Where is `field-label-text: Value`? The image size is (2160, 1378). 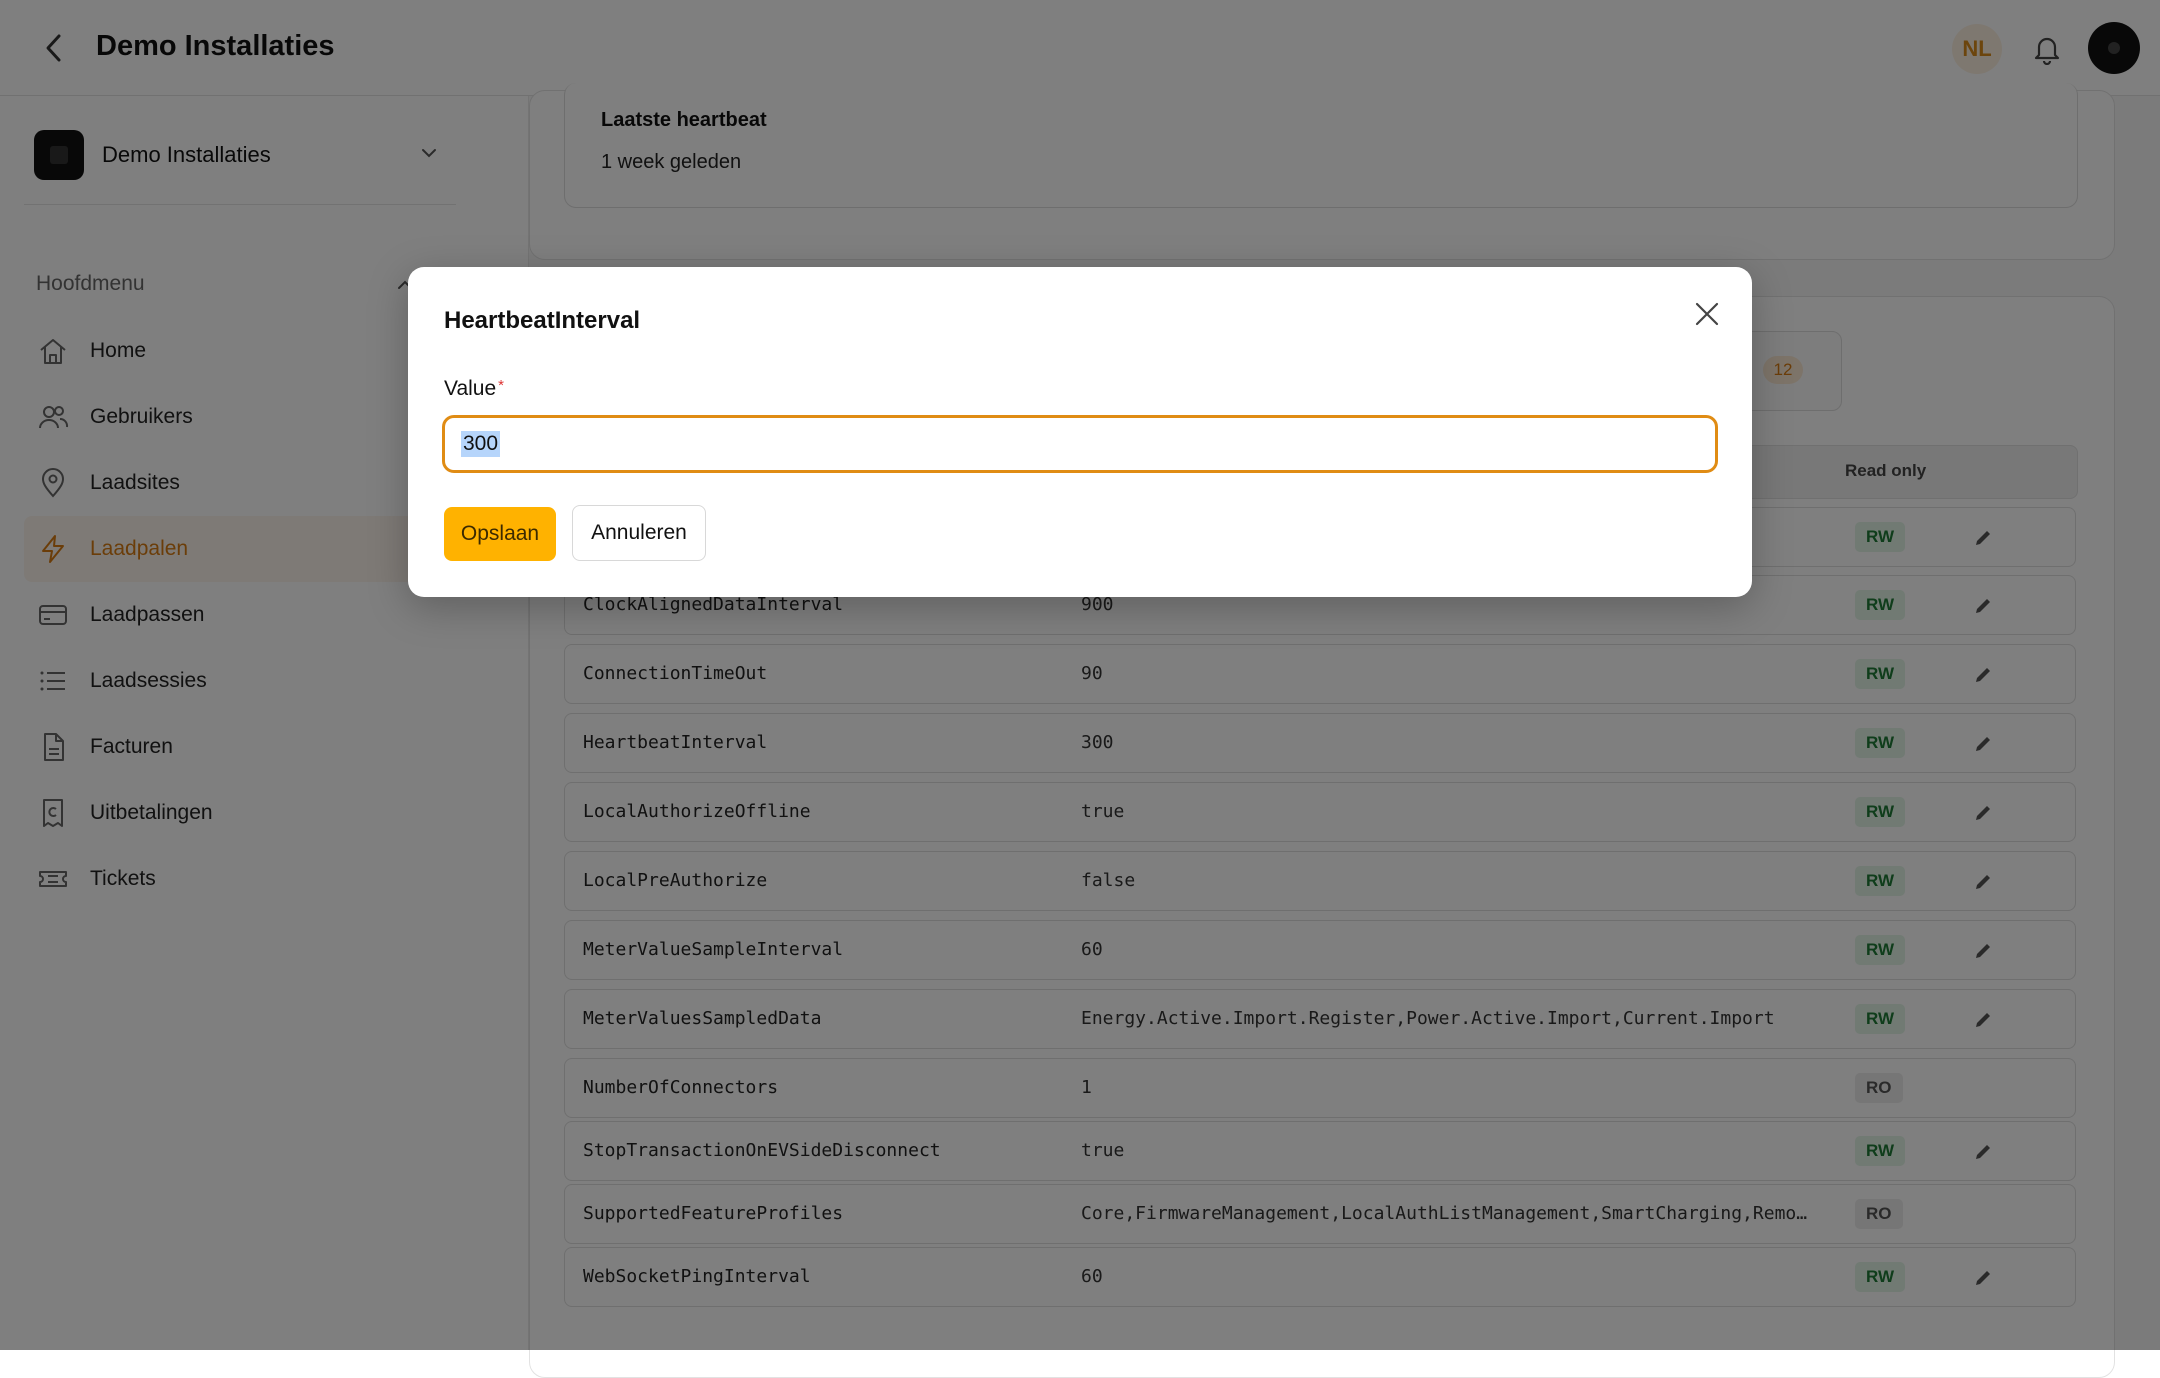 field-label-text: Value is located at coordinates (470, 388).